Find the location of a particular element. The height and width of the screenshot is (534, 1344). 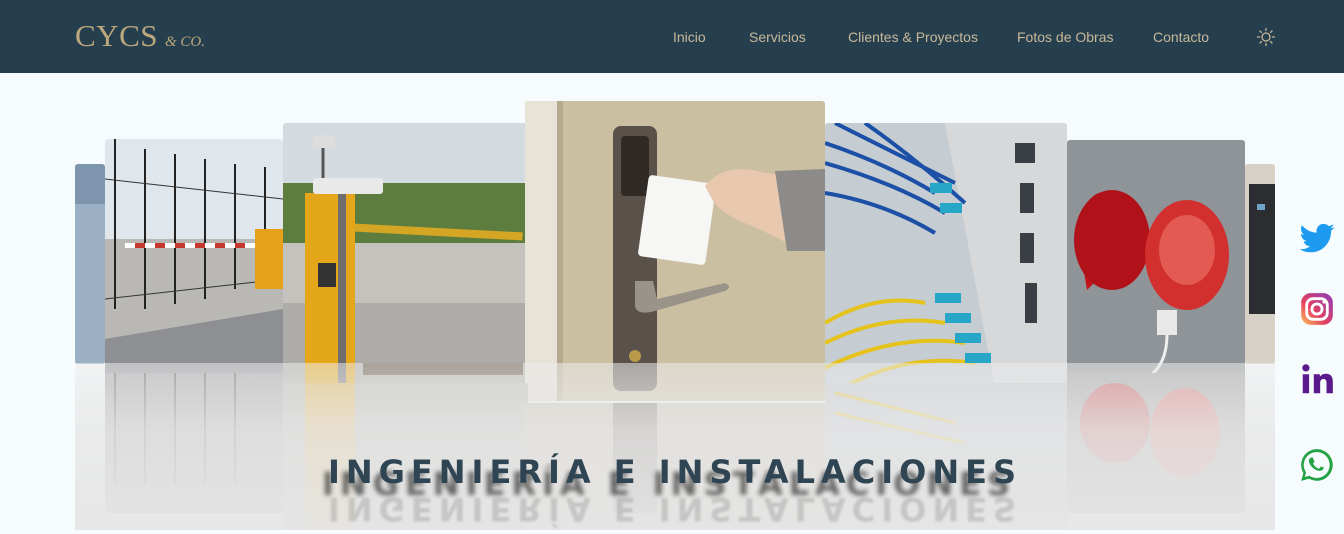

carousel-slide-edge-left is located at coordinates (90, 264).